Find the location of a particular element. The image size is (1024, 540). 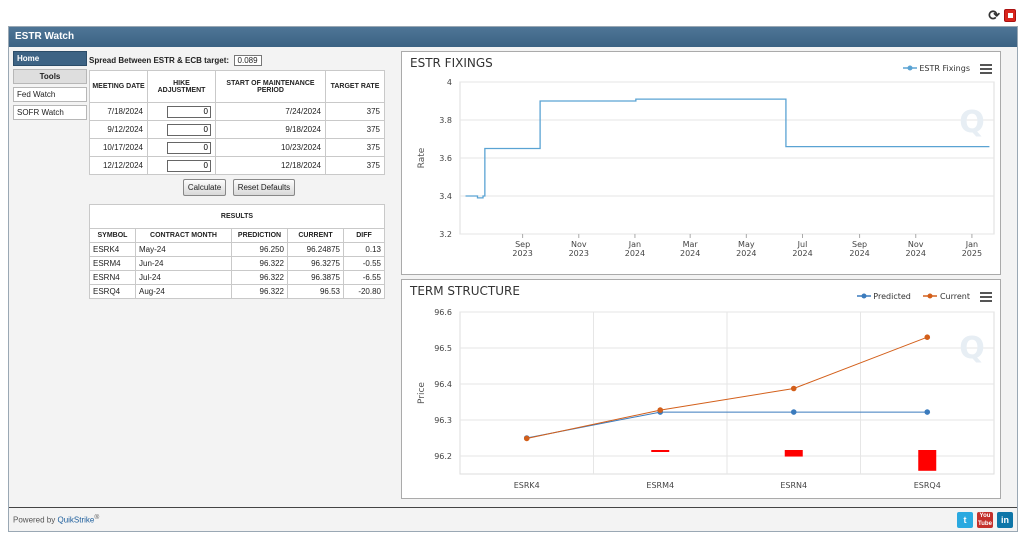

linkedin-icon: in is located at coordinates (1005, 520).